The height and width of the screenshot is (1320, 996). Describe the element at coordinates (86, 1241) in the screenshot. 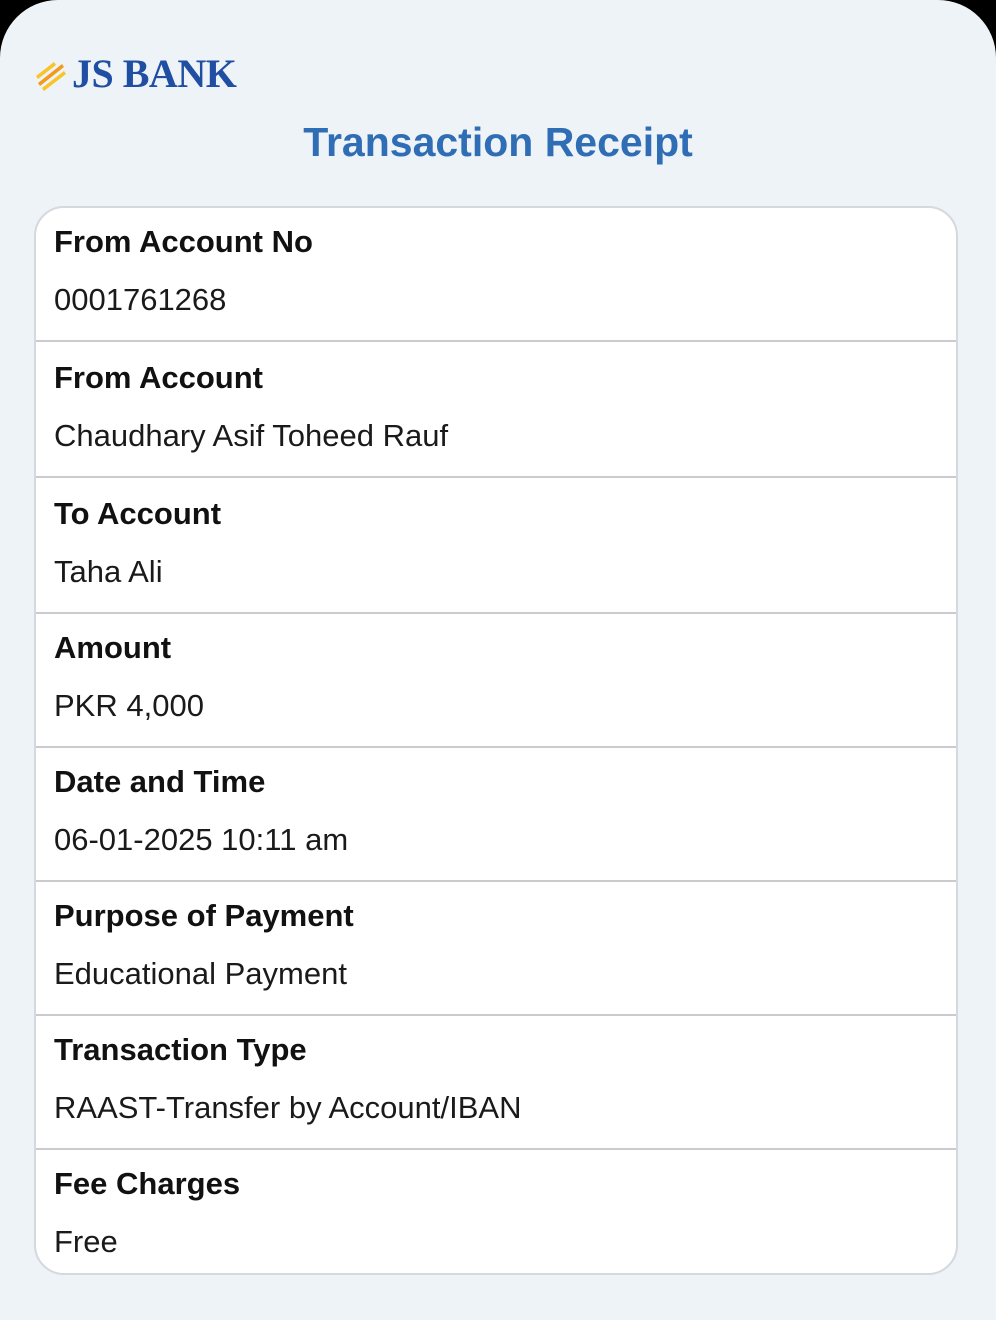

I see `row-value: Free` at that location.